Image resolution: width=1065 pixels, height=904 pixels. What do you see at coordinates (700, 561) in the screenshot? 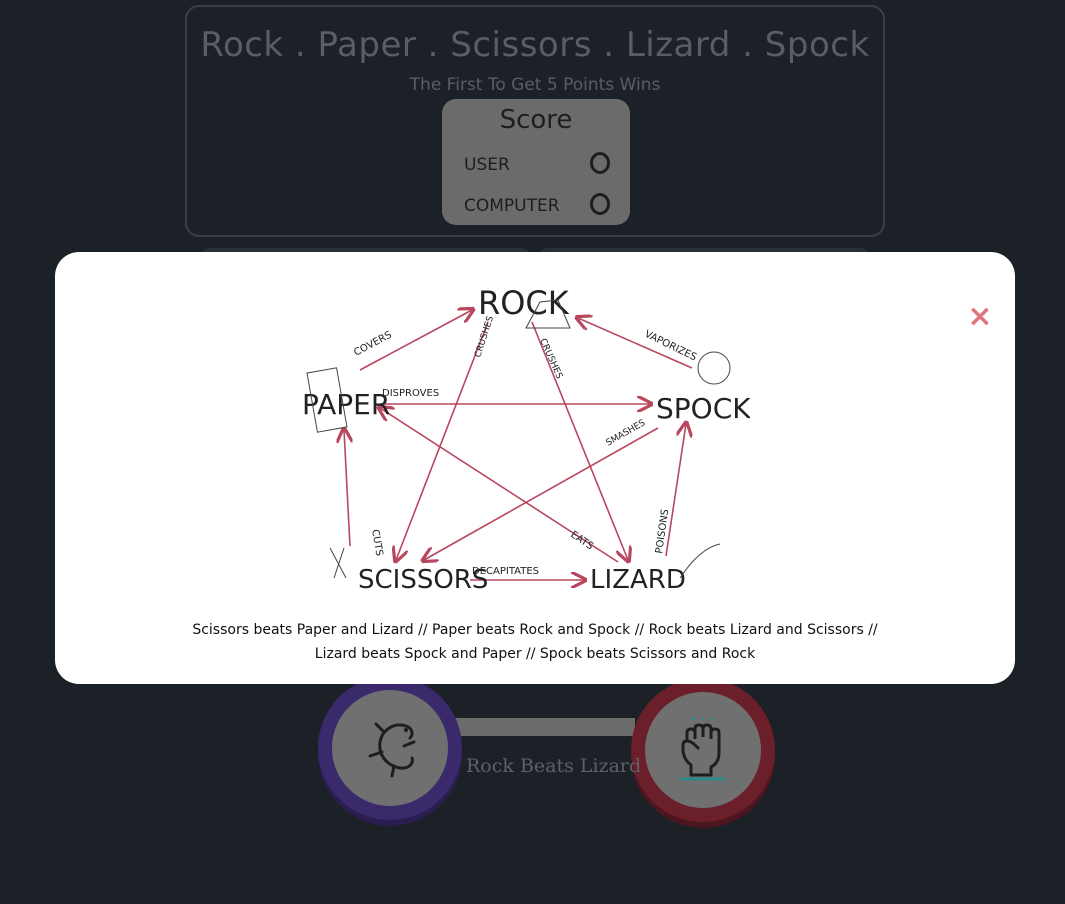
I see `lizard-sketch-icon` at bounding box center [700, 561].